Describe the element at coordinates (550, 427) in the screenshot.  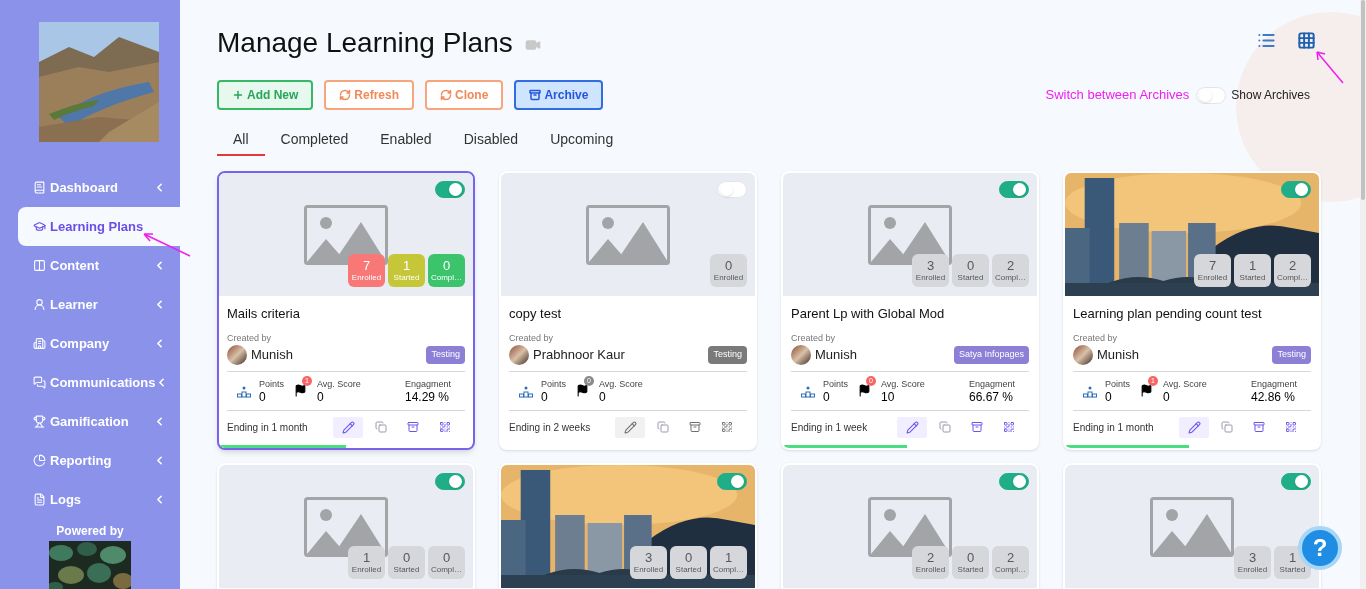
I see `ending-text: Ending in 2 weeks` at that location.